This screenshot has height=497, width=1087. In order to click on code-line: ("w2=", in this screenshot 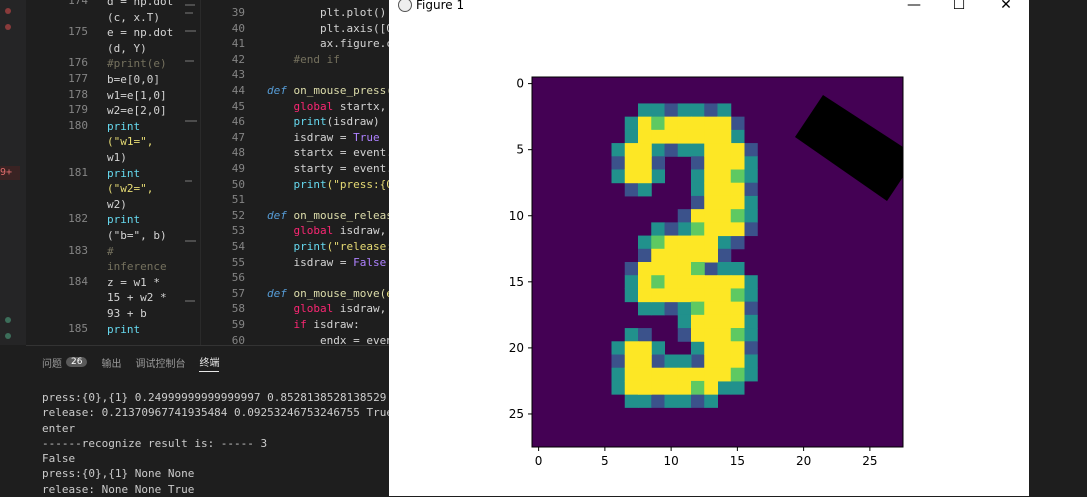, I will do `click(130, 189)`.